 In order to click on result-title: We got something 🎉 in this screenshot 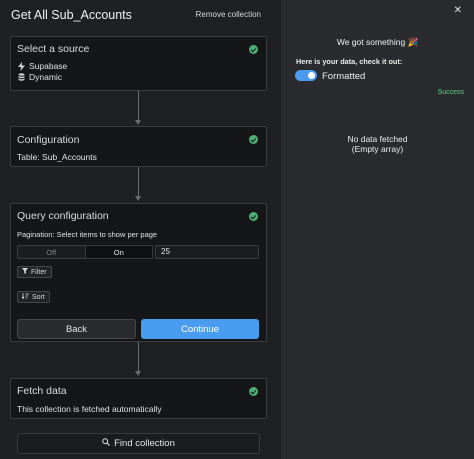, I will do `click(377, 42)`.